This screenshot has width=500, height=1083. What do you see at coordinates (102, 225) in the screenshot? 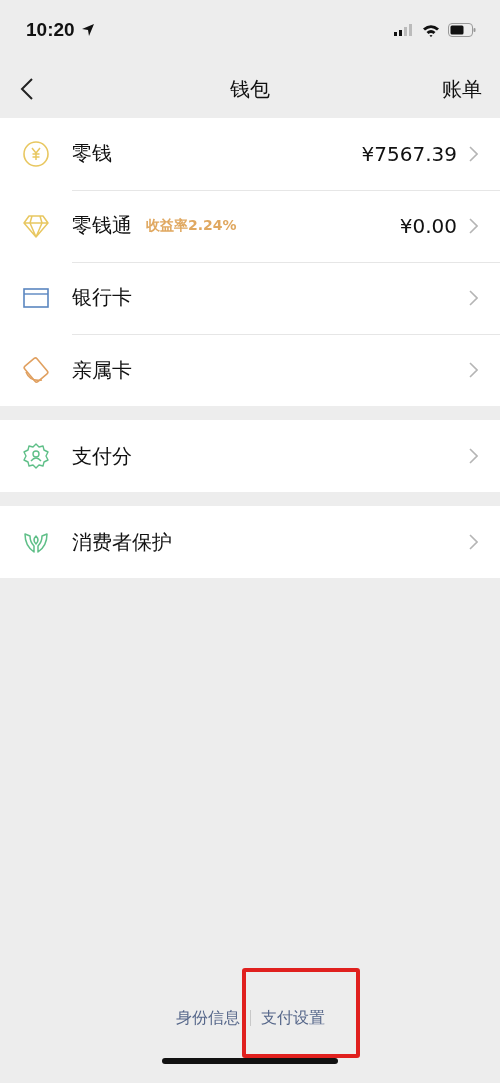
I see `item-label: 零钱通` at bounding box center [102, 225].